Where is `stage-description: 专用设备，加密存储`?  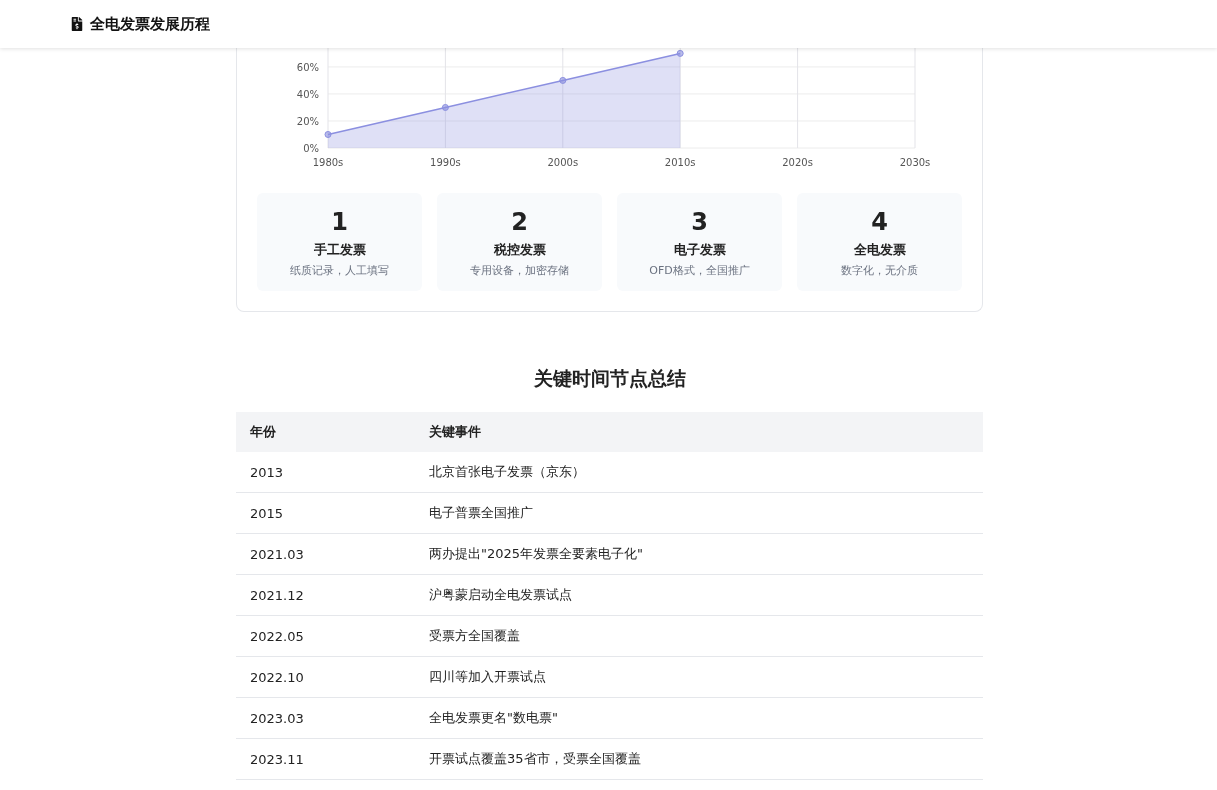
stage-description: 专用设备，加密存储 is located at coordinates (519, 270).